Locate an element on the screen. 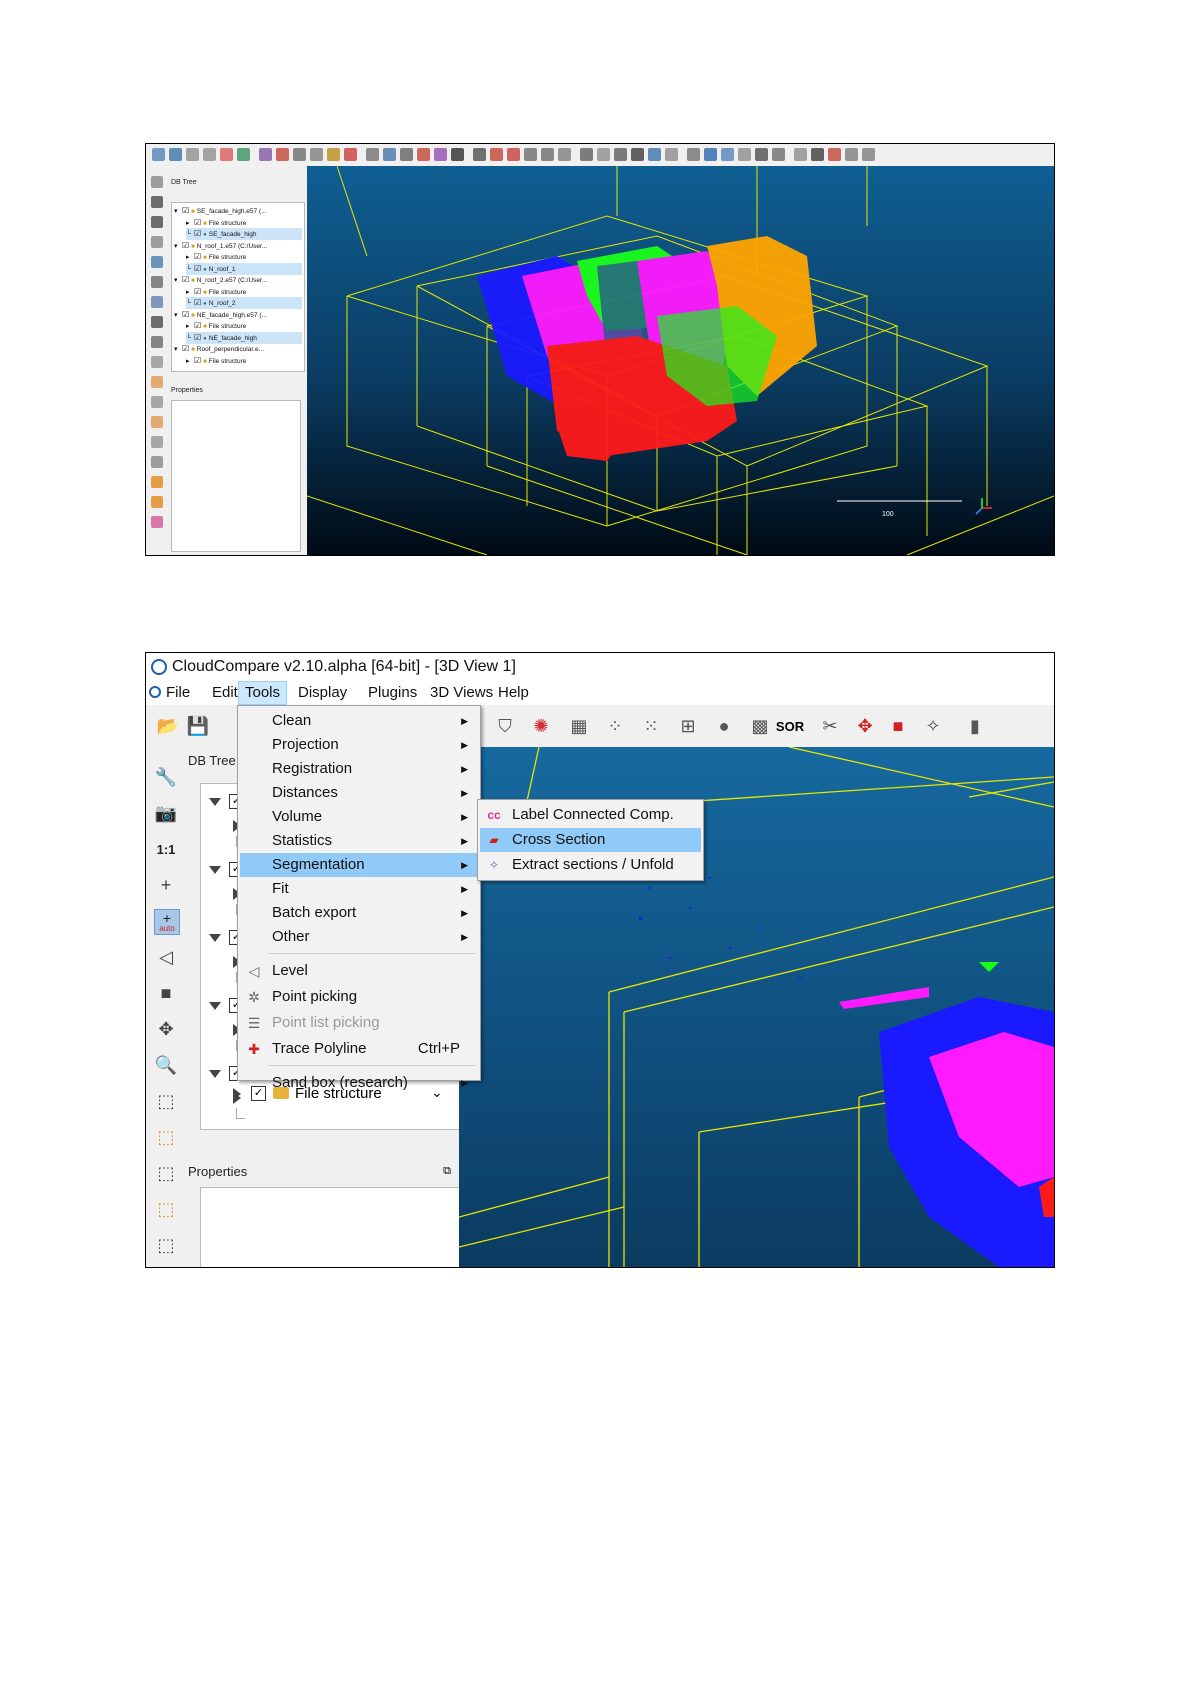  menu-item-clean: Clean ▶ is located at coordinates (359, 721).